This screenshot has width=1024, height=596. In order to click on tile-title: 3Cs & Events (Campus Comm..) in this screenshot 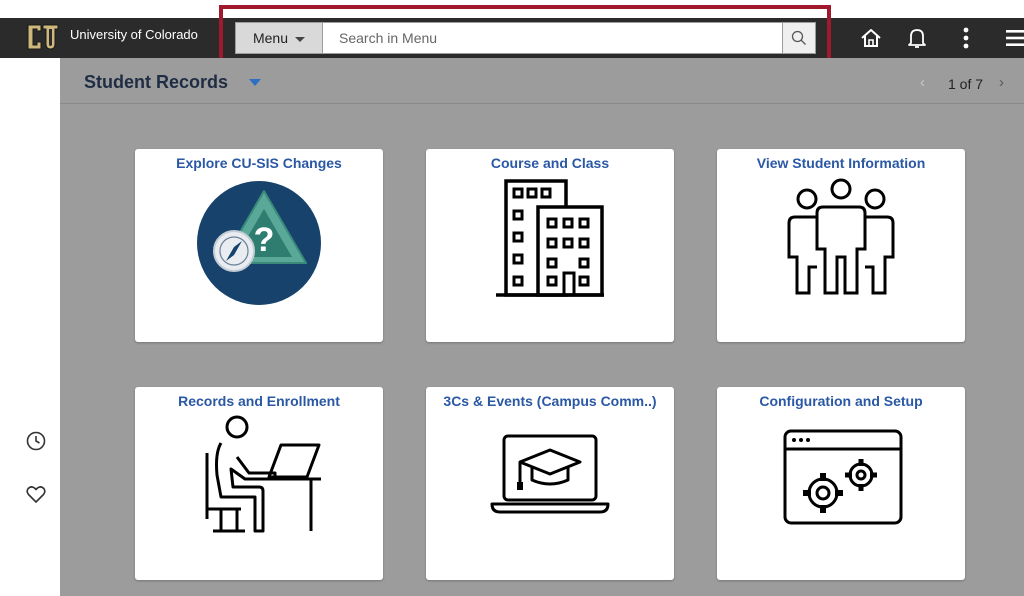, I will do `click(550, 401)`.